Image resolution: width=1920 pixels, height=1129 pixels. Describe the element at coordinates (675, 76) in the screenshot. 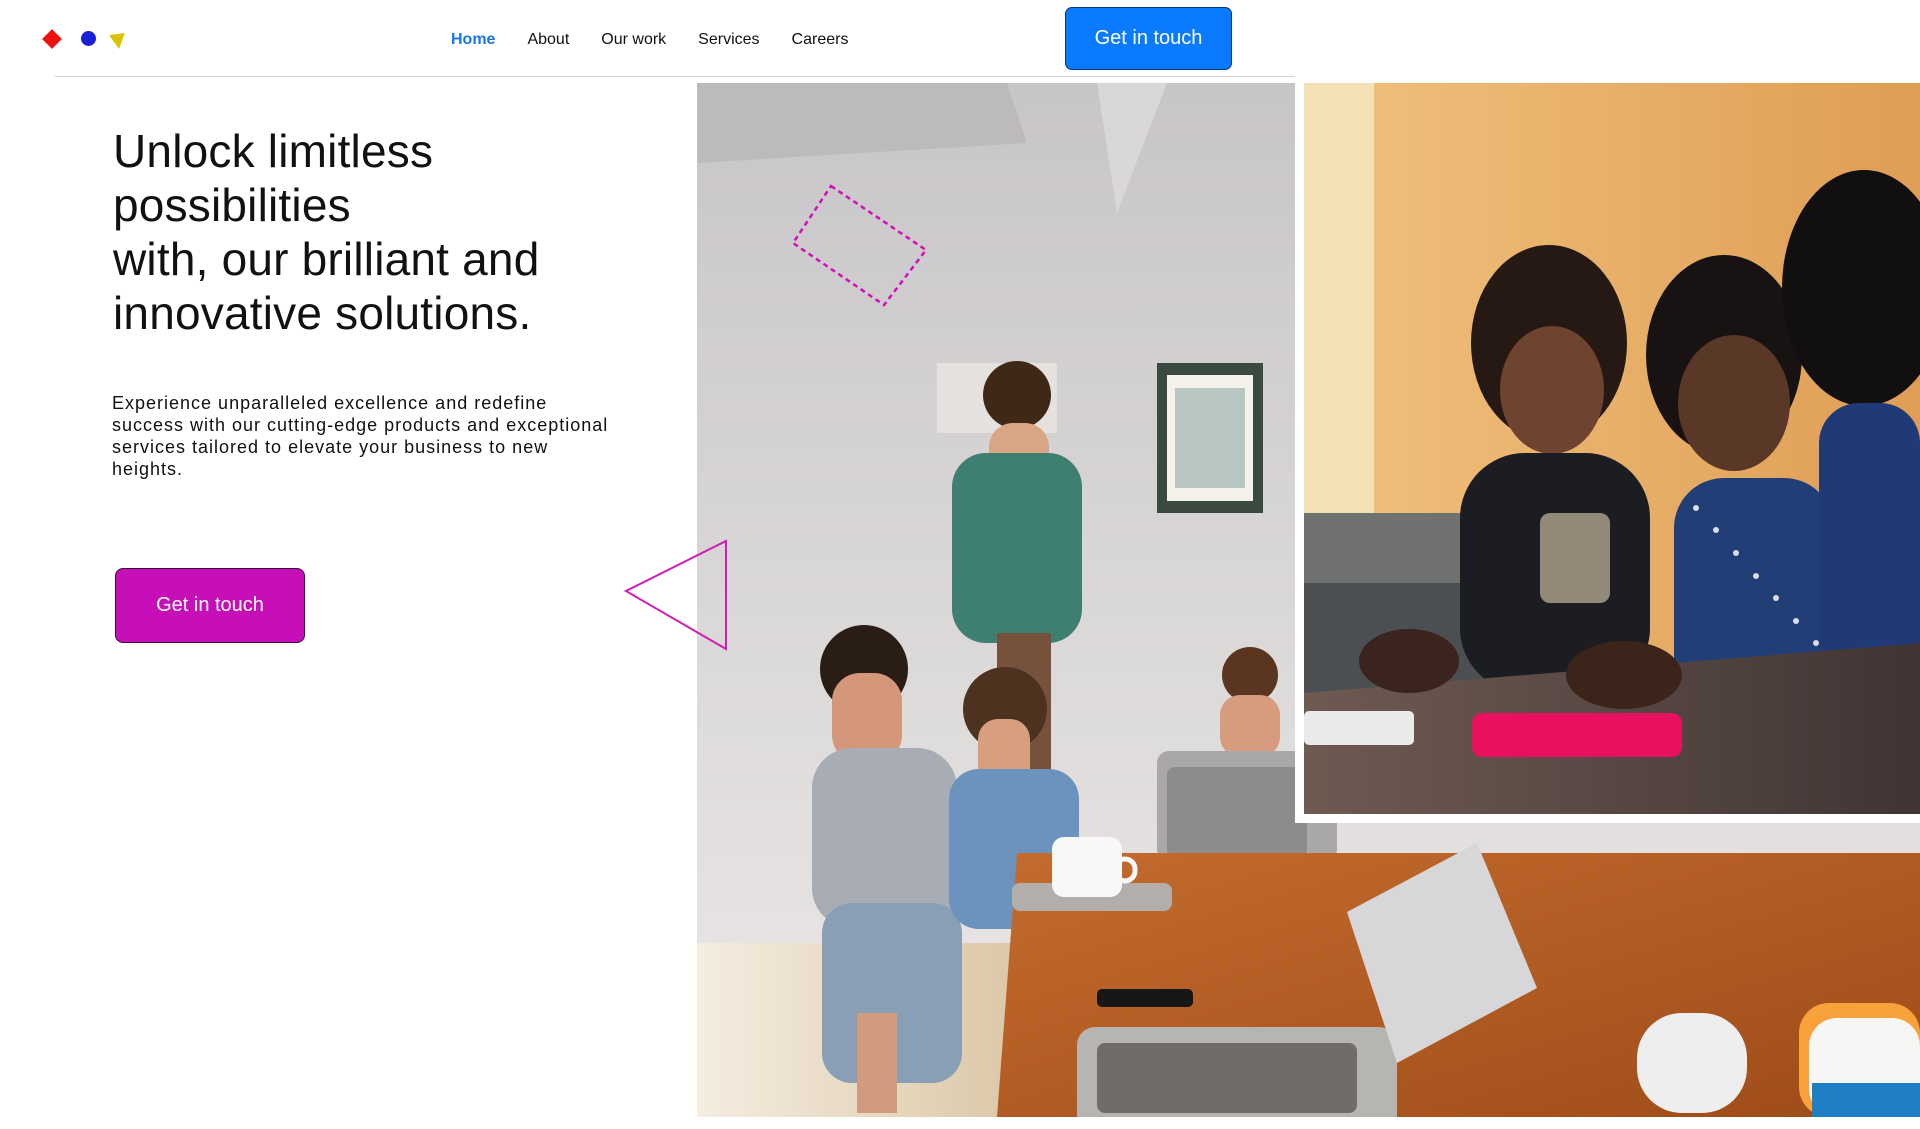

I see `header-divider` at that location.